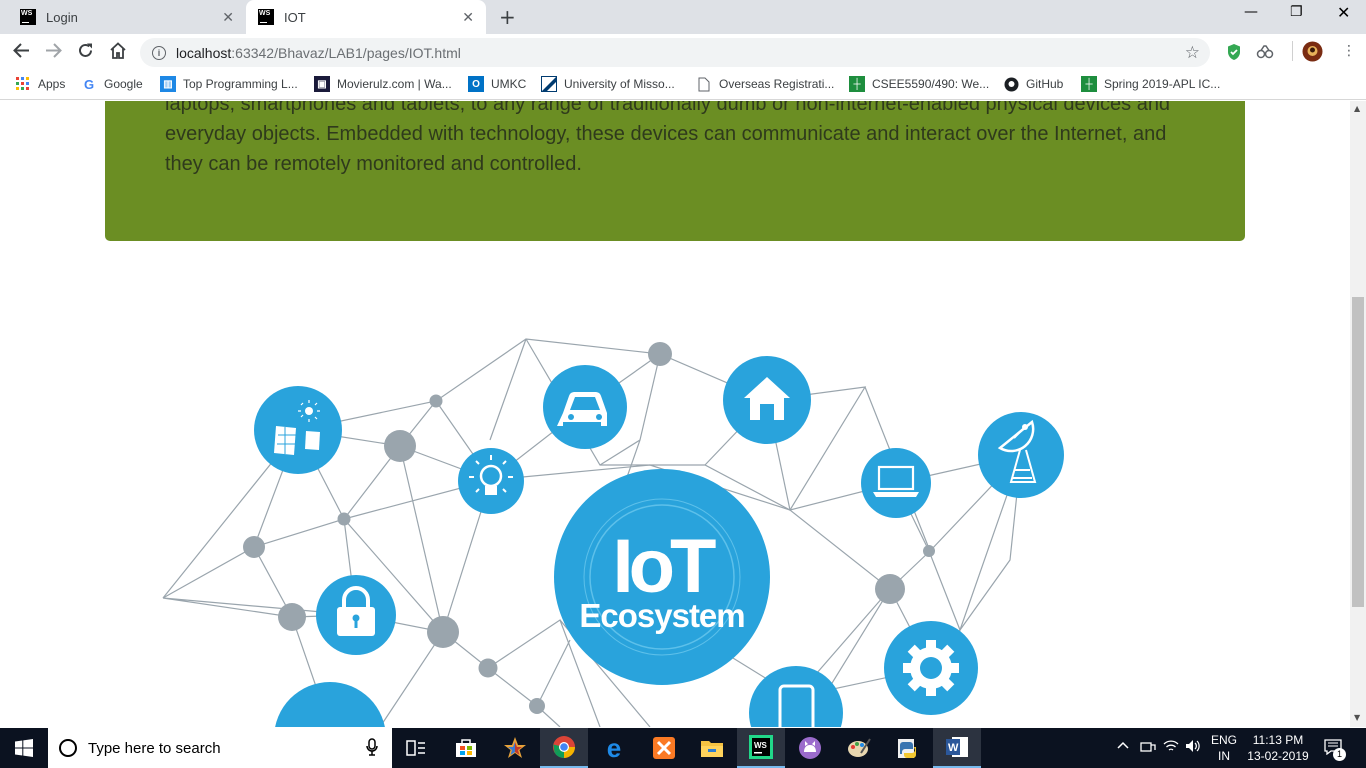 This screenshot has height=768, width=1366. Describe the element at coordinates (1148, 748) in the screenshot. I see `network-adapter-icon` at that location.